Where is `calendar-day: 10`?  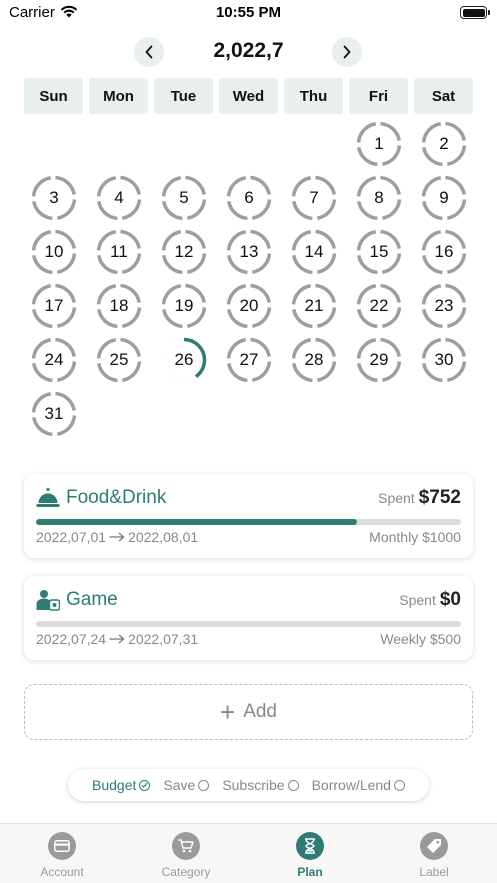 calendar-day: 10 is located at coordinates (53, 254).